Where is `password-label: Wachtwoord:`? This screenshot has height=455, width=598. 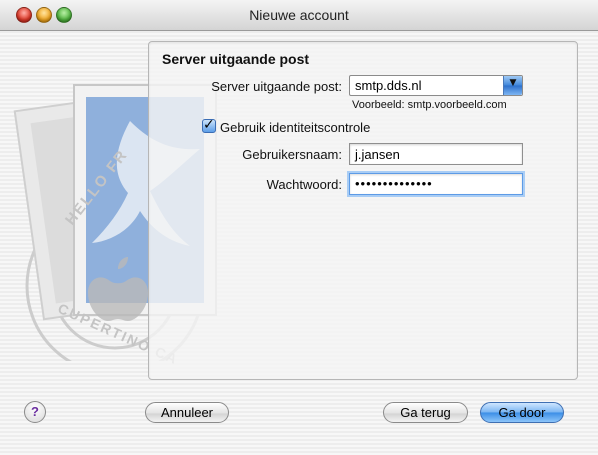 password-label: Wachtwoord: is located at coordinates (304, 184).